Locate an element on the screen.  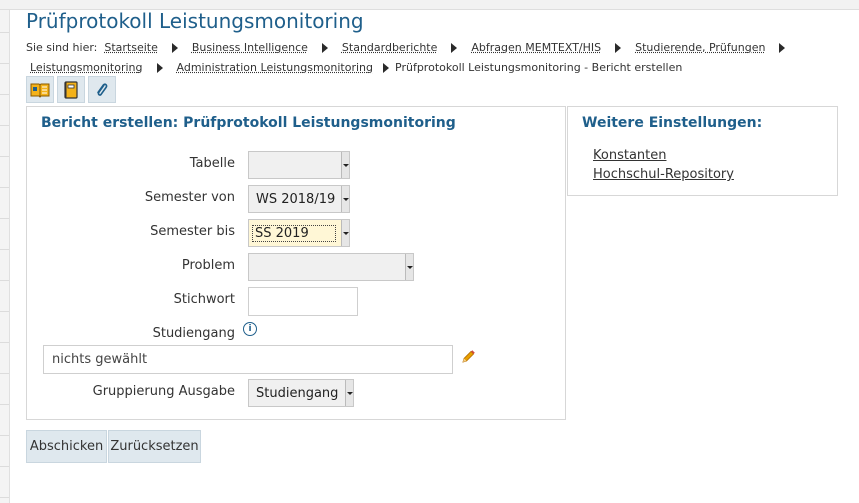
konstanten-link: Konstanten is located at coordinates (629, 155).